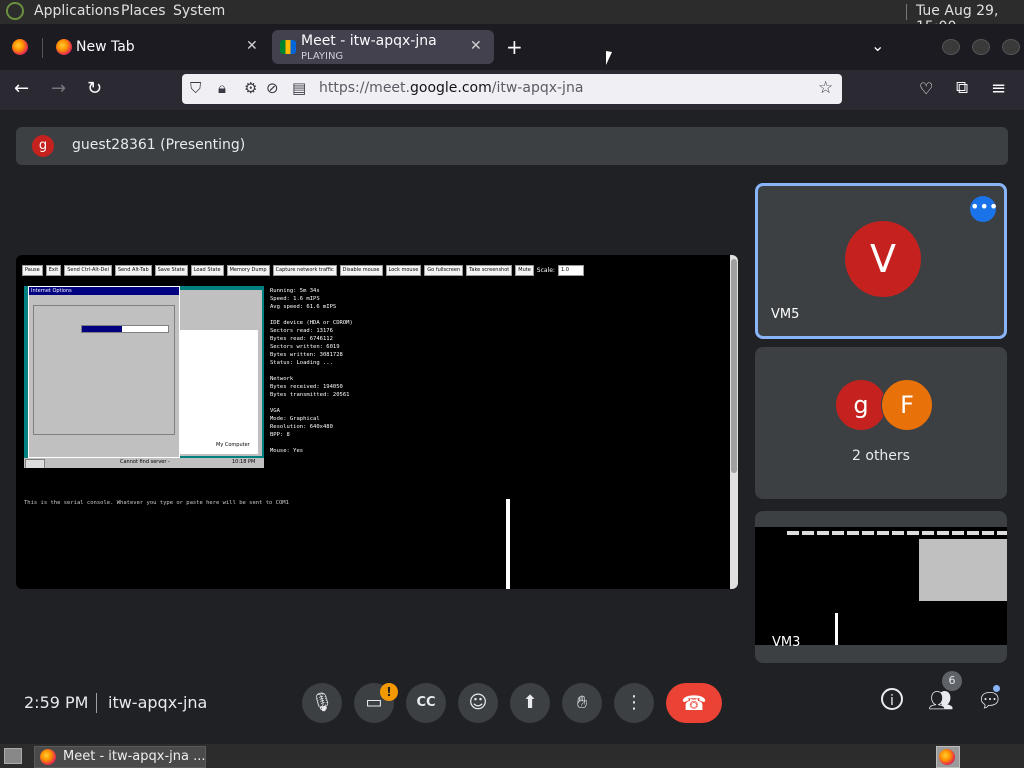 This screenshot has height=768, width=1024. What do you see at coordinates (537, 88) in the screenshot?
I see `url-path: /itw-apqx-jna` at bounding box center [537, 88].